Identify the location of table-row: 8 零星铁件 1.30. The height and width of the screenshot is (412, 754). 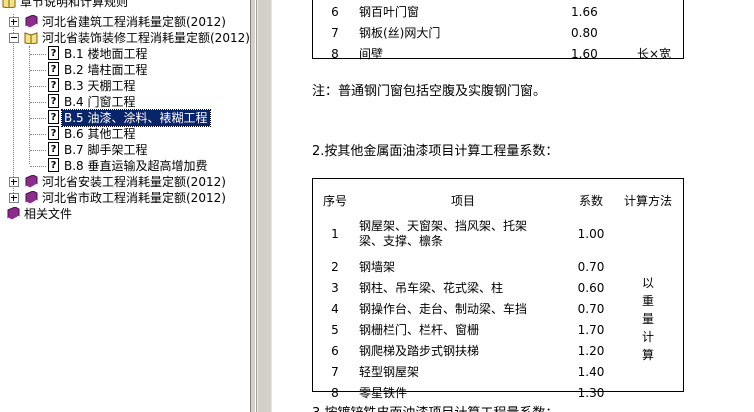
(468, 393).